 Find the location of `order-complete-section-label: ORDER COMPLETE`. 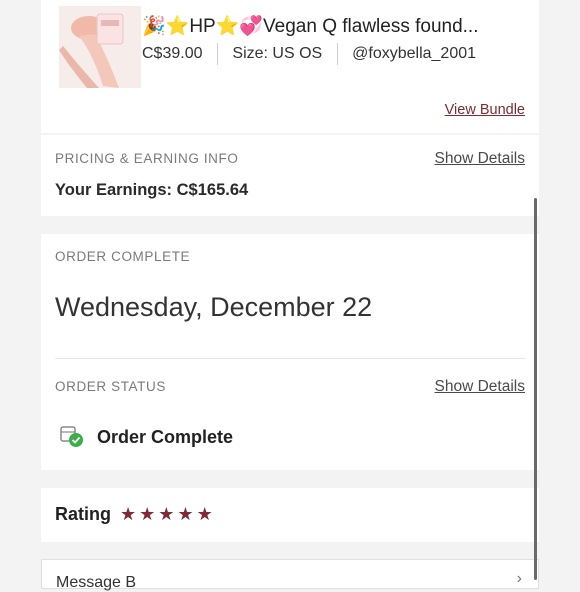

order-complete-section-label: ORDER COMPLETE is located at coordinates (123, 256).